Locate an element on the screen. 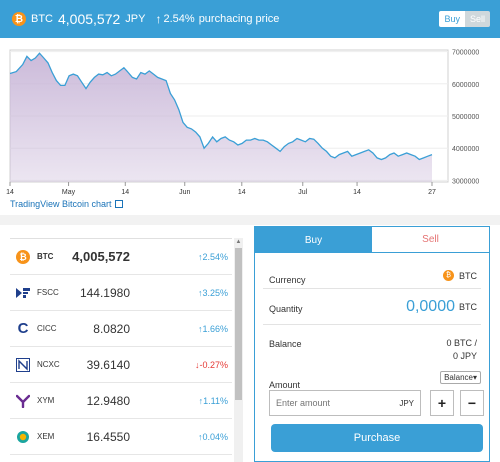  coin-value: 39.6140 is located at coordinates (108, 364).